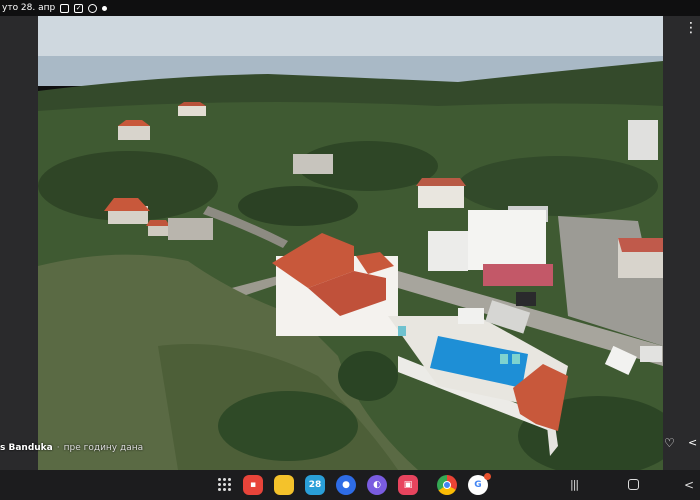  I want to click on right-frame, so click(681, 243).